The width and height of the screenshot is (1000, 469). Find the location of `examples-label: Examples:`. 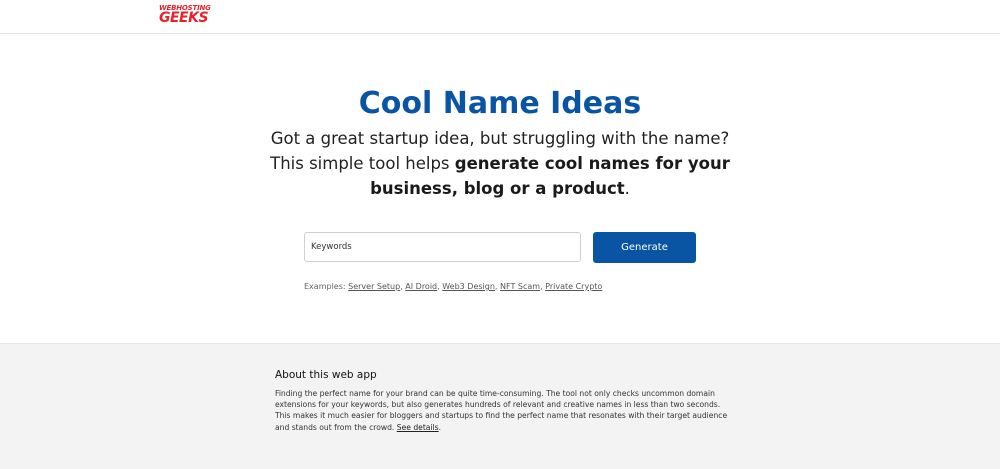

examples-label: Examples: is located at coordinates (325, 286).